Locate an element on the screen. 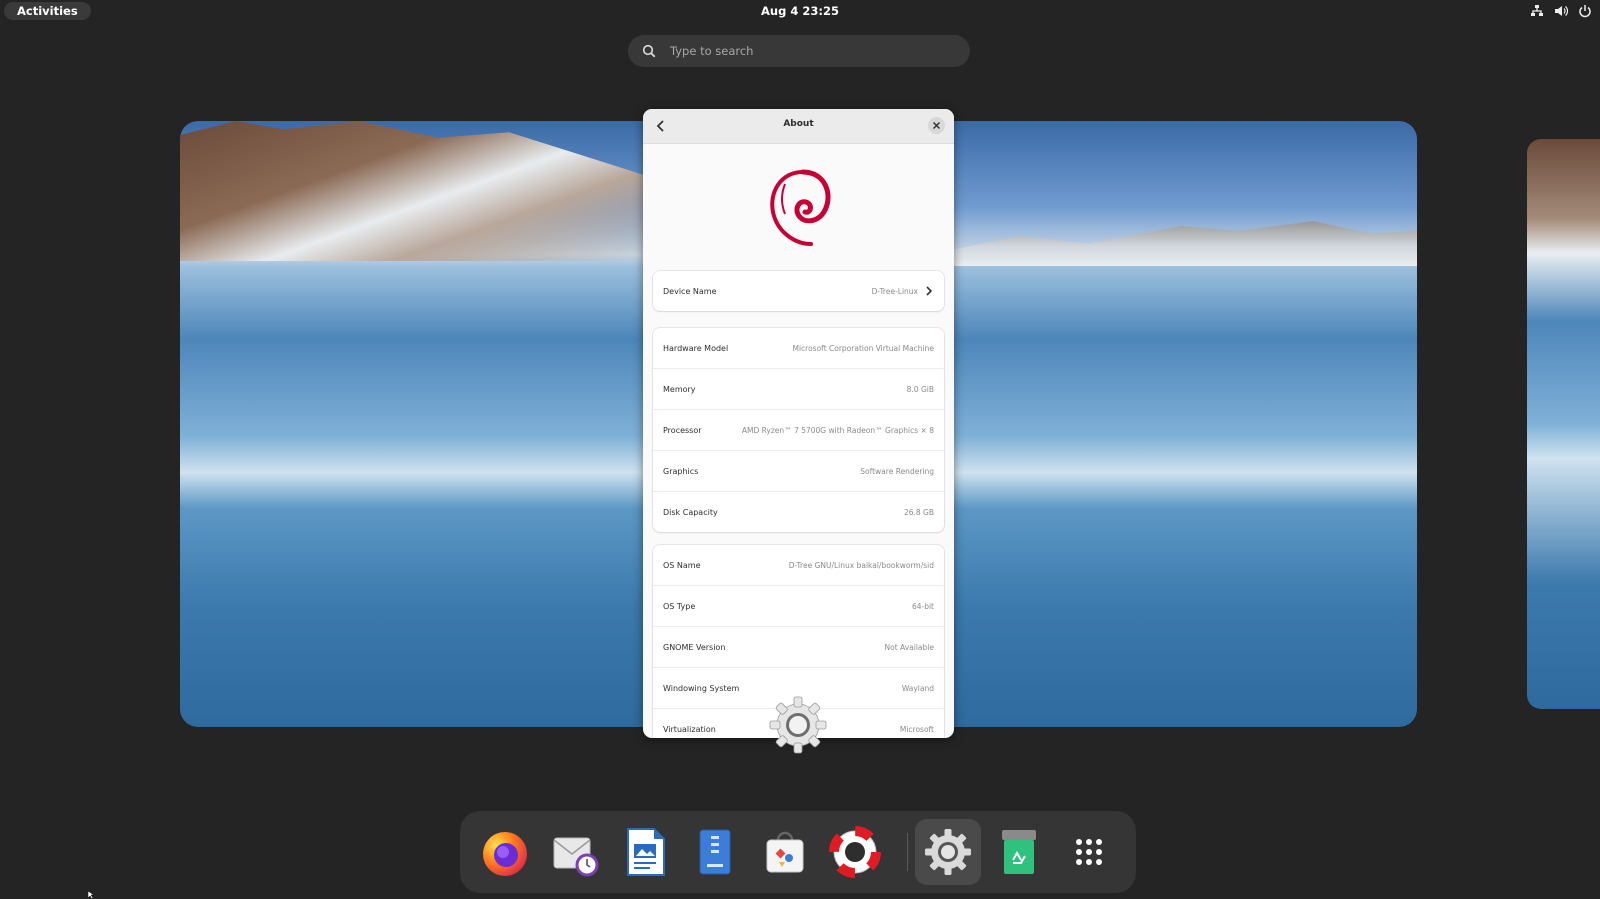  row-value: 64-bit is located at coordinates (922, 606).